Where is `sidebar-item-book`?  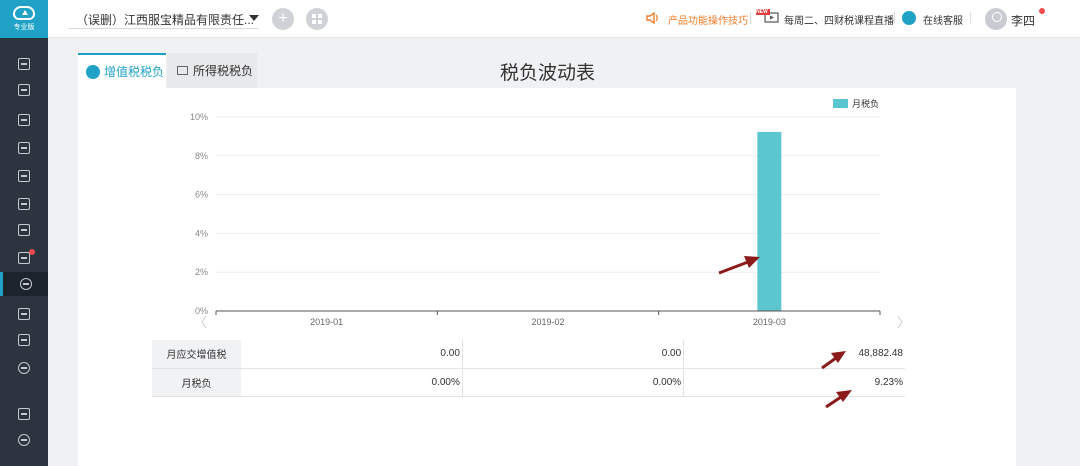
sidebar-item-book is located at coordinates (24, 204).